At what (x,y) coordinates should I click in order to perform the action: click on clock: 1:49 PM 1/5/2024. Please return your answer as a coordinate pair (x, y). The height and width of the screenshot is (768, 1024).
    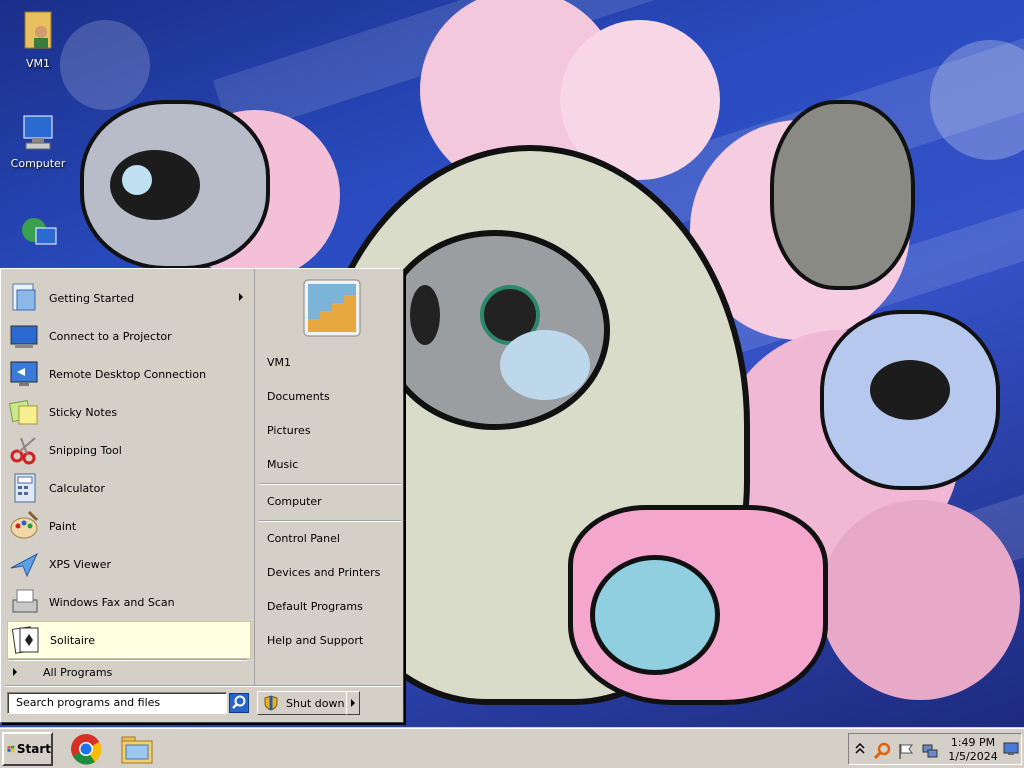
    Looking at the image, I should click on (973, 750).